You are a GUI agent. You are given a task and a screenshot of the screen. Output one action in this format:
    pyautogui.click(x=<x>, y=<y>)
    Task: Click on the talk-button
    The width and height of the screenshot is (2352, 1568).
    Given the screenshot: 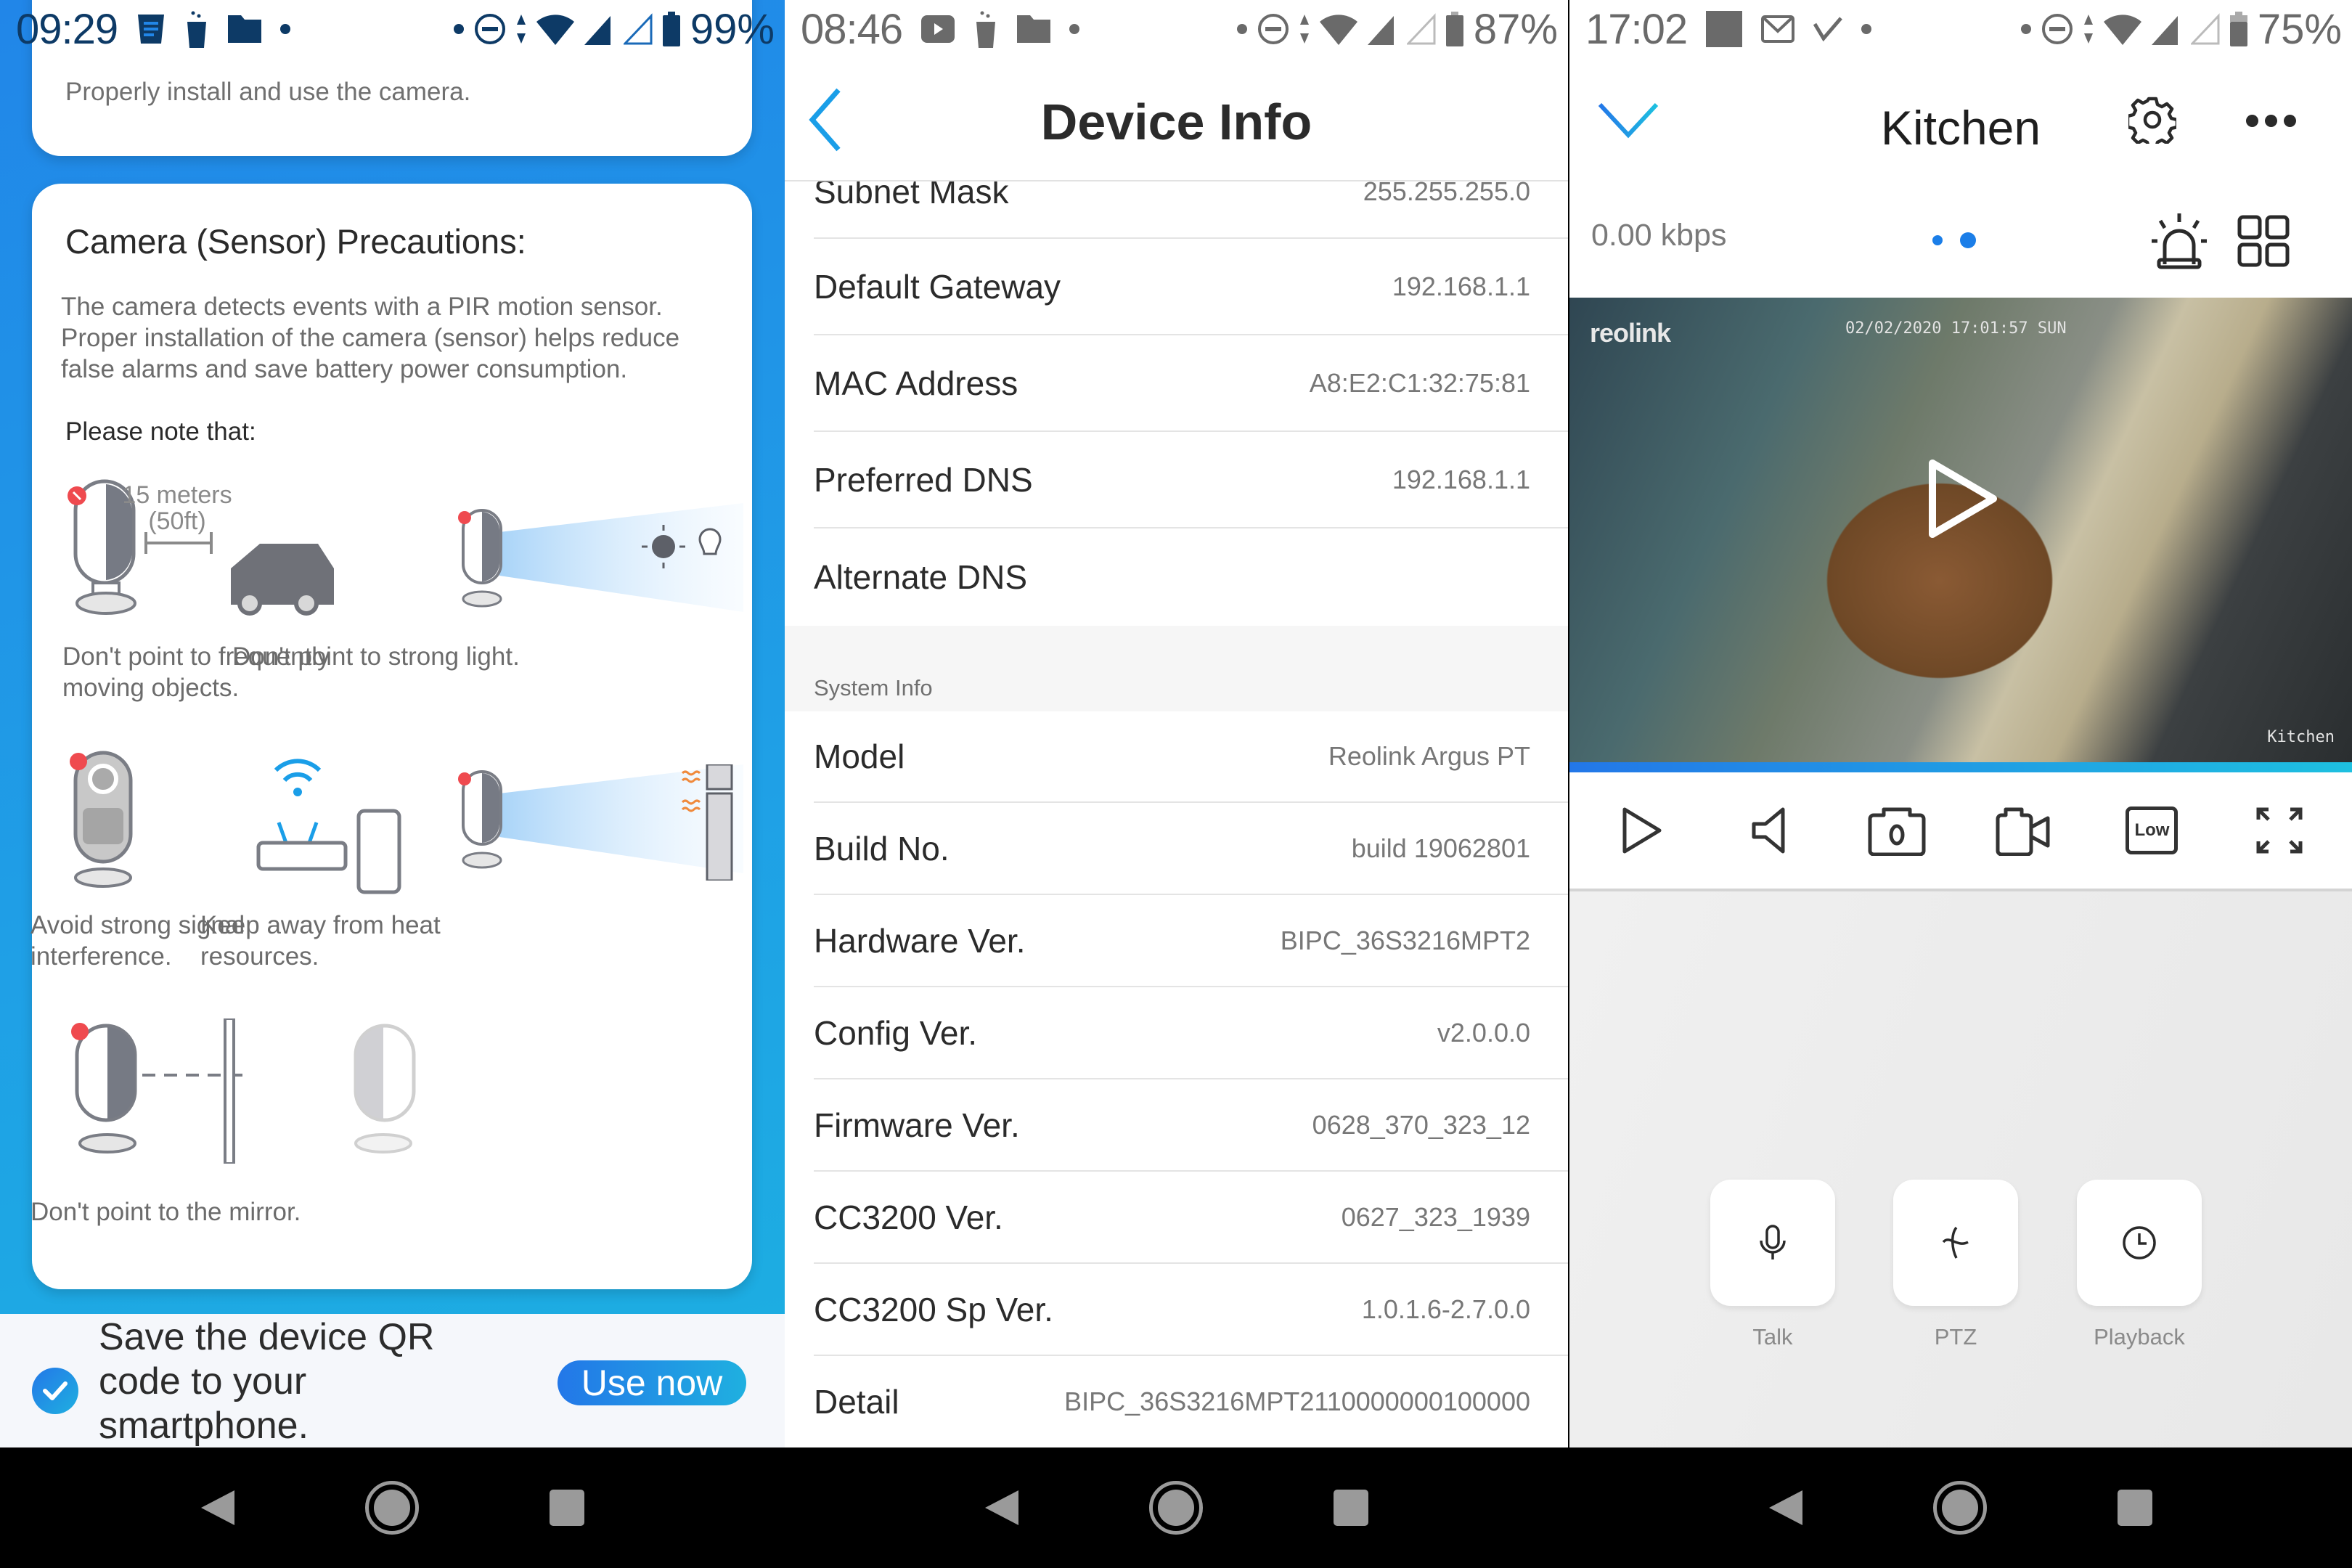 What is the action you would take?
    pyautogui.click(x=1773, y=1243)
    